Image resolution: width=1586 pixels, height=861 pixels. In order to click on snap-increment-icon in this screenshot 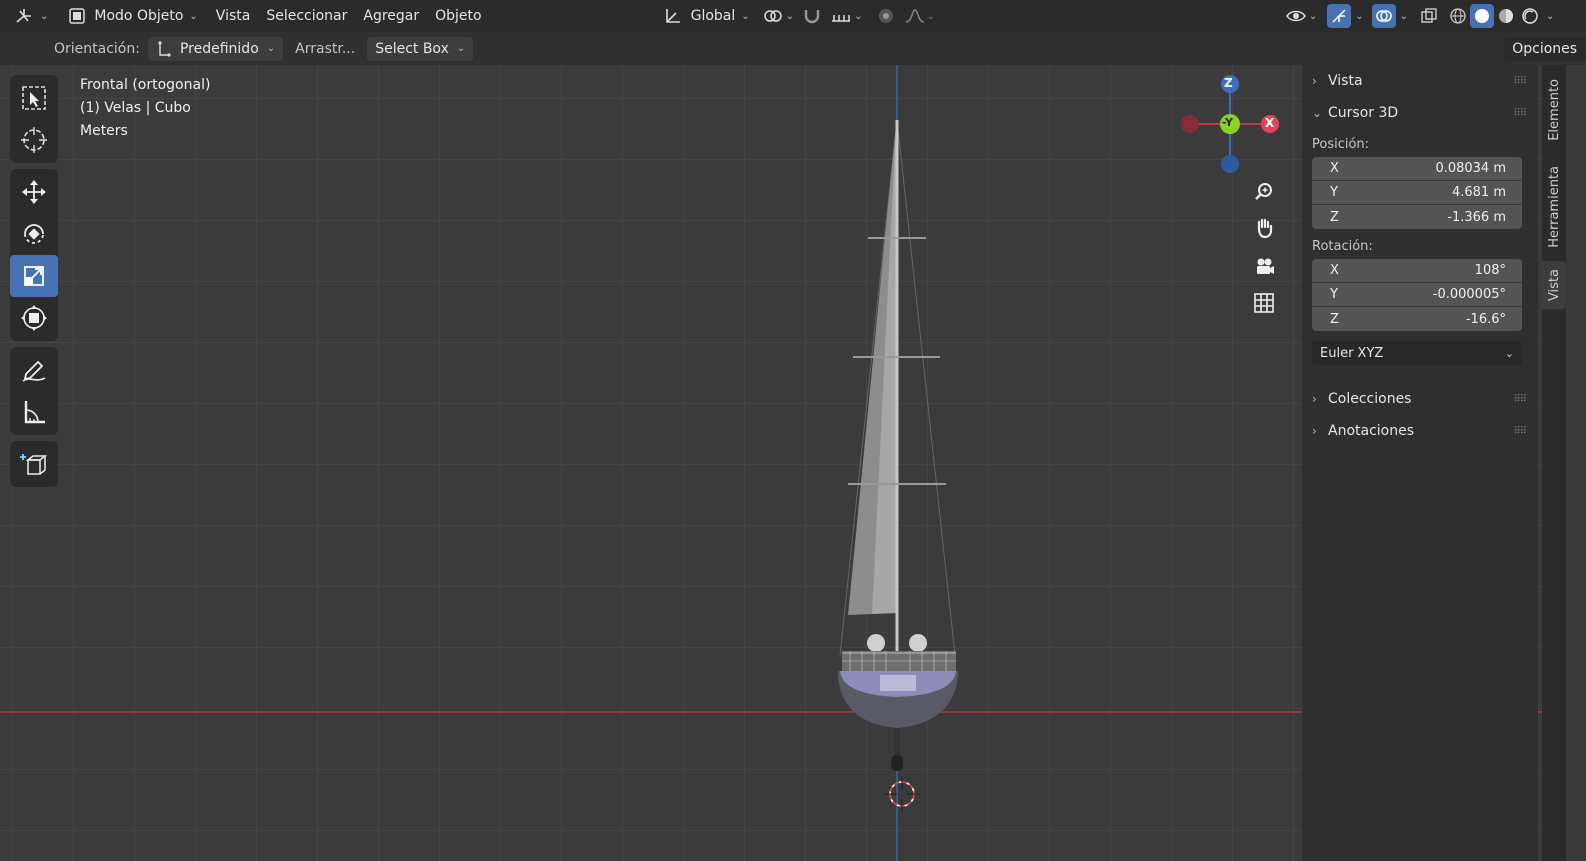, I will do `click(841, 16)`.